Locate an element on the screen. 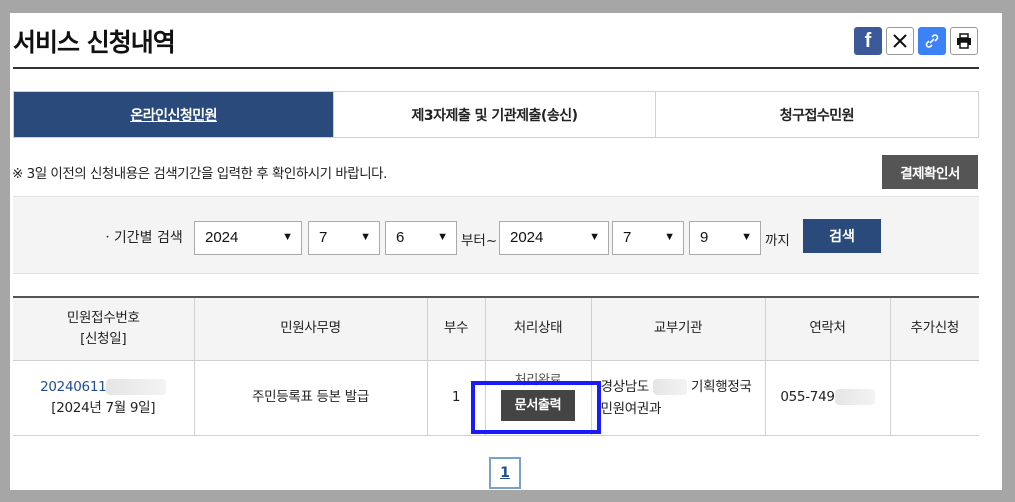 The image size is (1015, 502). header-receipt-no: 민원접수번호 [신청일] is located at coordinates (104, 328).